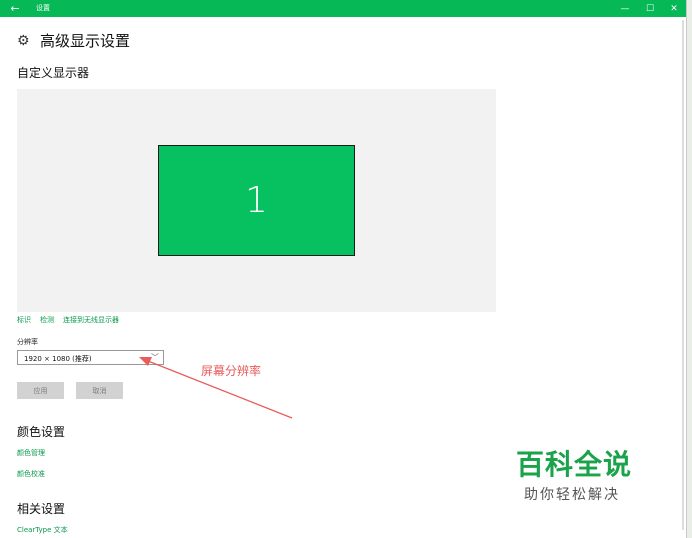 The image size is (692, 538). I want to click on apply-button-label: 应用, so click(40, 390).